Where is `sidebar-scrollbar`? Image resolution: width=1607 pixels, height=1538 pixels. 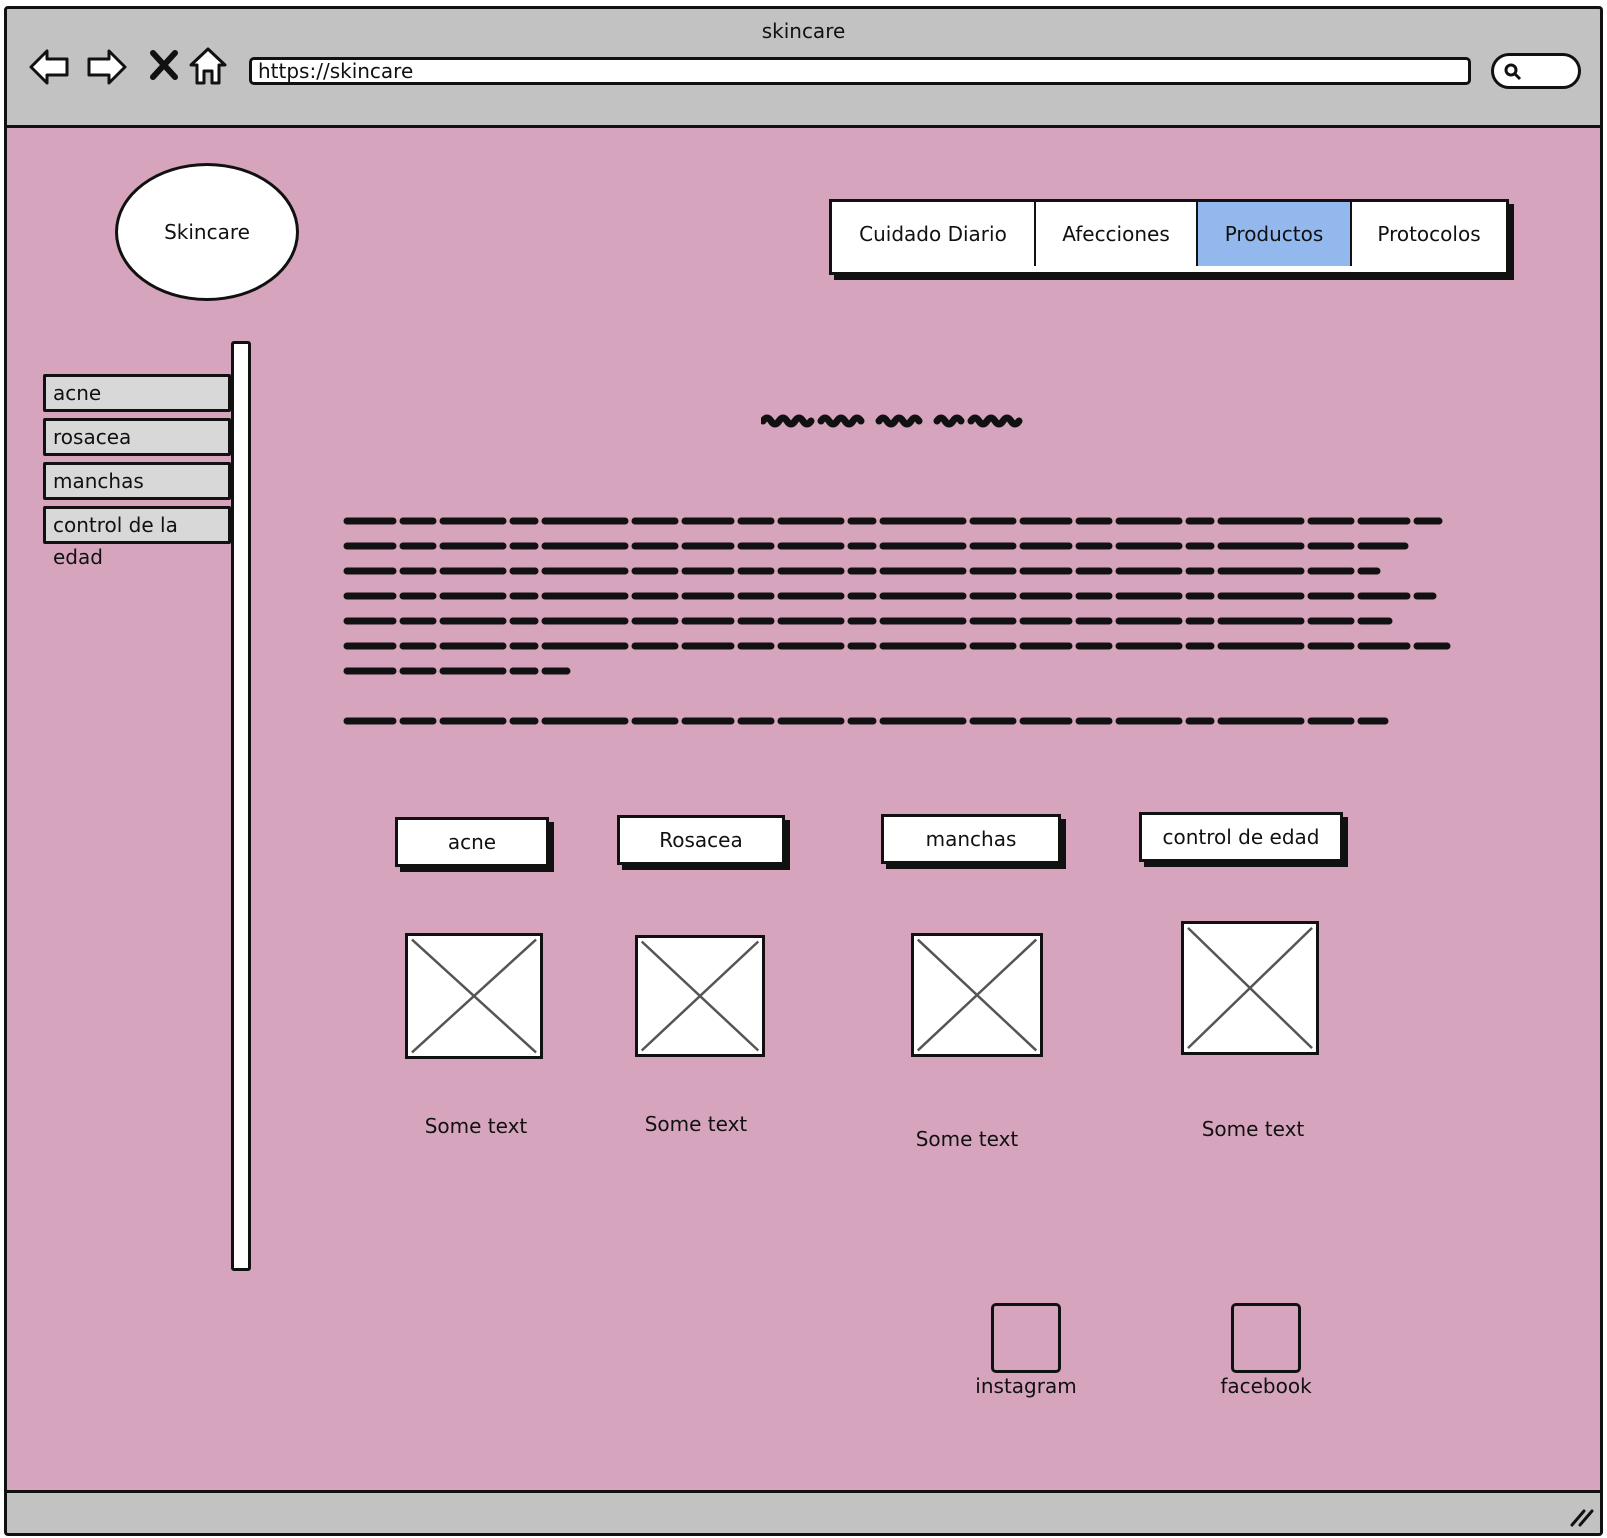 sidebar-scrollbar is located at coordinates (241, 806).